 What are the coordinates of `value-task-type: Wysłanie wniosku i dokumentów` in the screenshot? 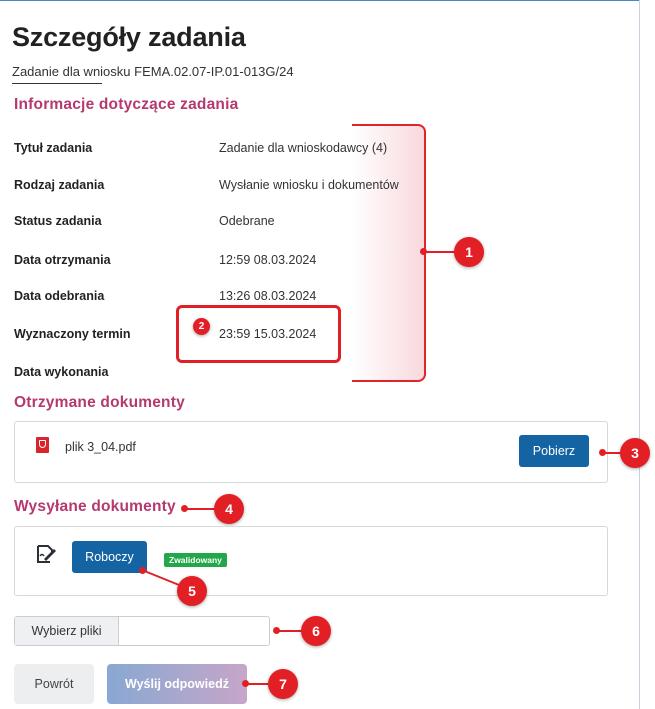 It's located at (309, 185).